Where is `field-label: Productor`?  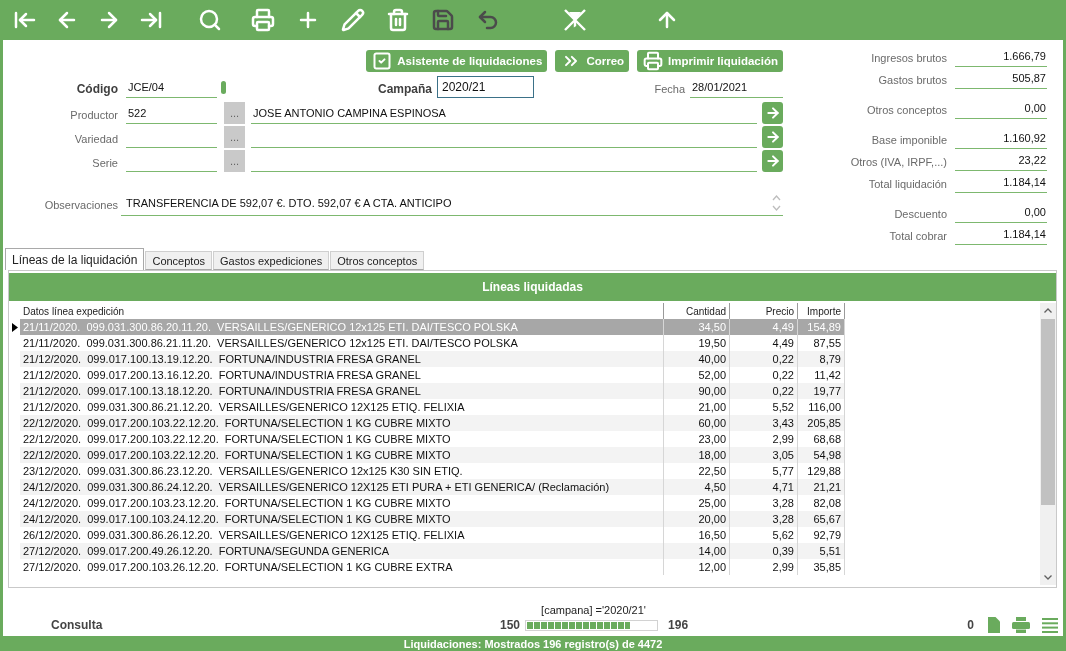
field-label: Productor is located at coordinates (94, 114).